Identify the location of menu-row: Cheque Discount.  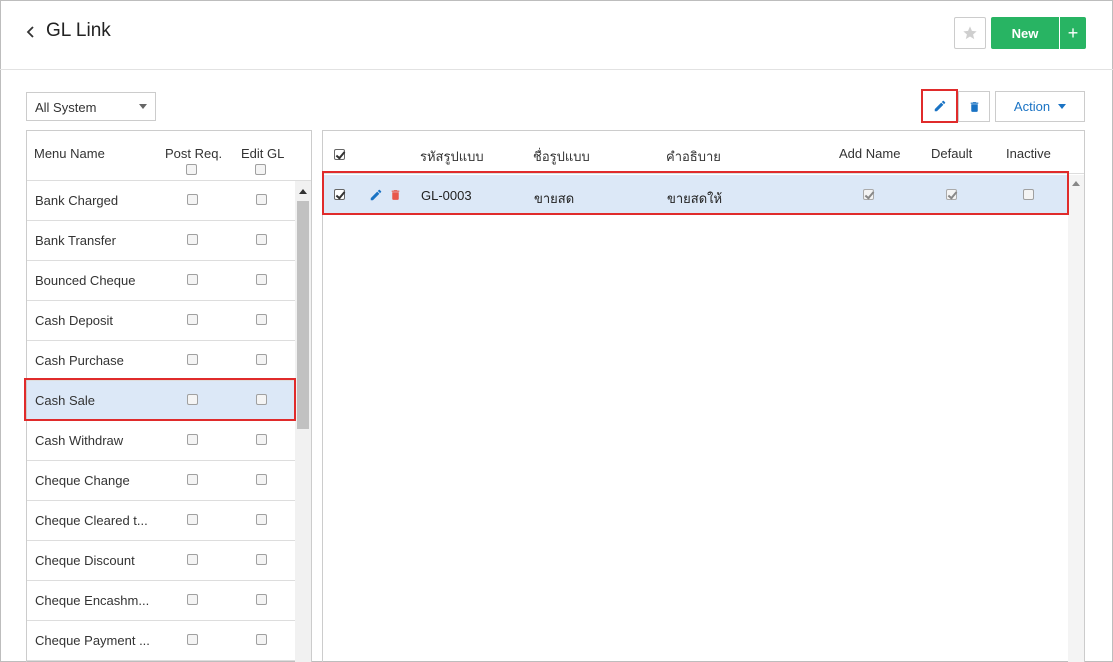
(161, 561).